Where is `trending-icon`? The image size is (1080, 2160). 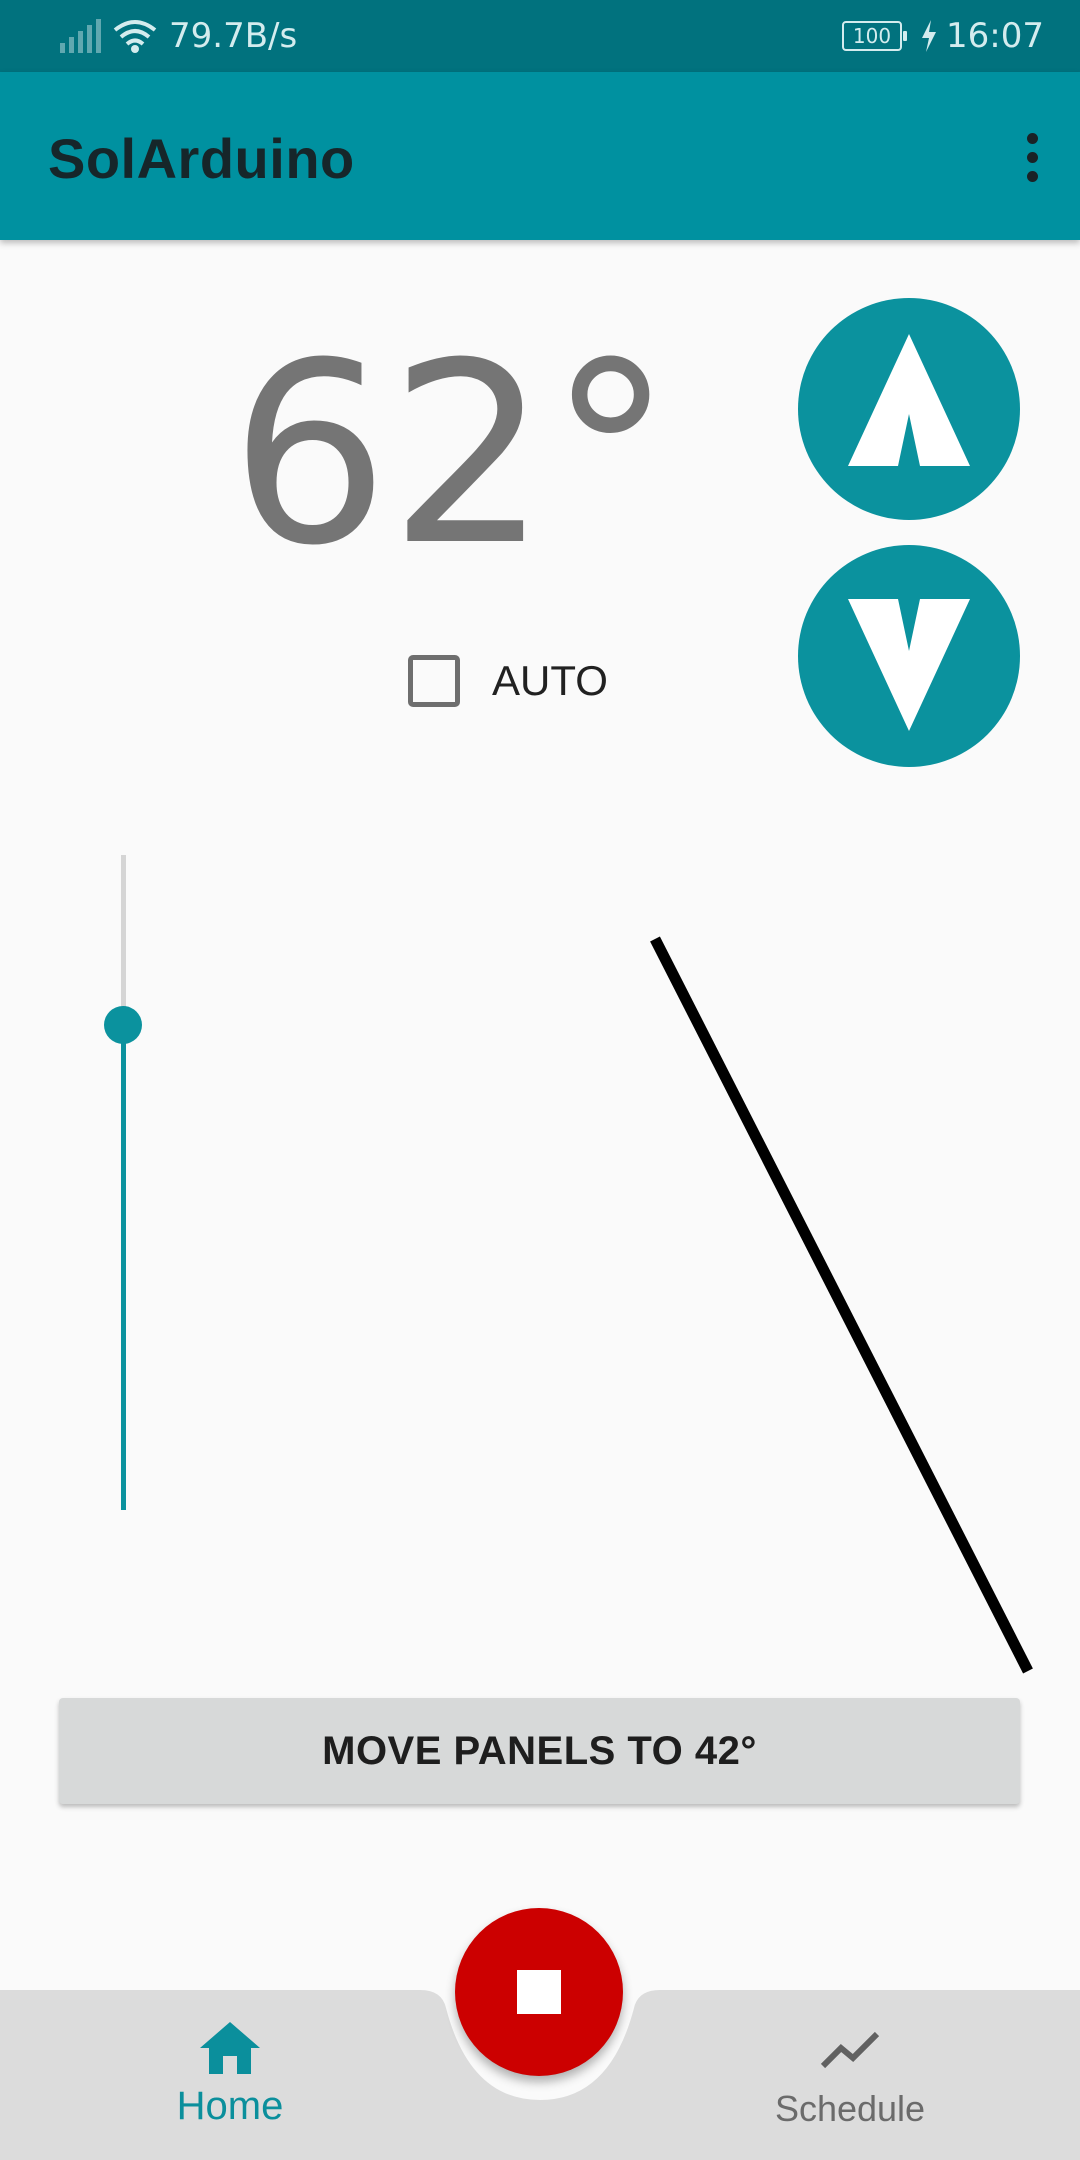
trending-icon is located at coordinates (850, 2050).